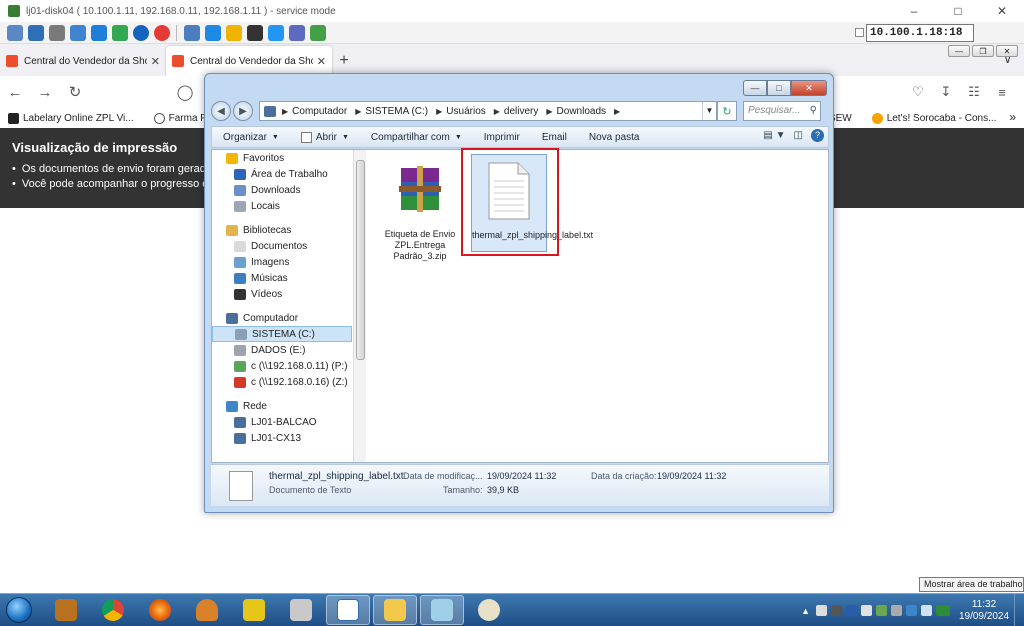  Describe the element at coordinates (896, 610) in the screenshot. I see `tray-signal-icon` at that location.